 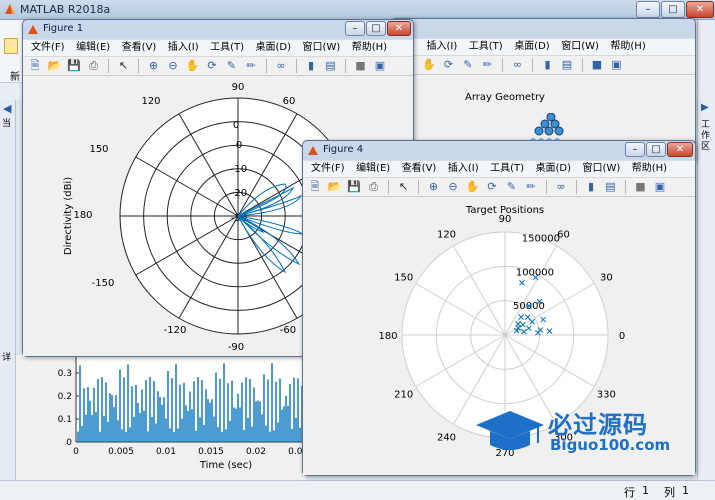 What do you see at coordinates (598, 425) in the screenshot?
I see `watermark-cn-text: 必过源码` at bounding box center [598, 425].